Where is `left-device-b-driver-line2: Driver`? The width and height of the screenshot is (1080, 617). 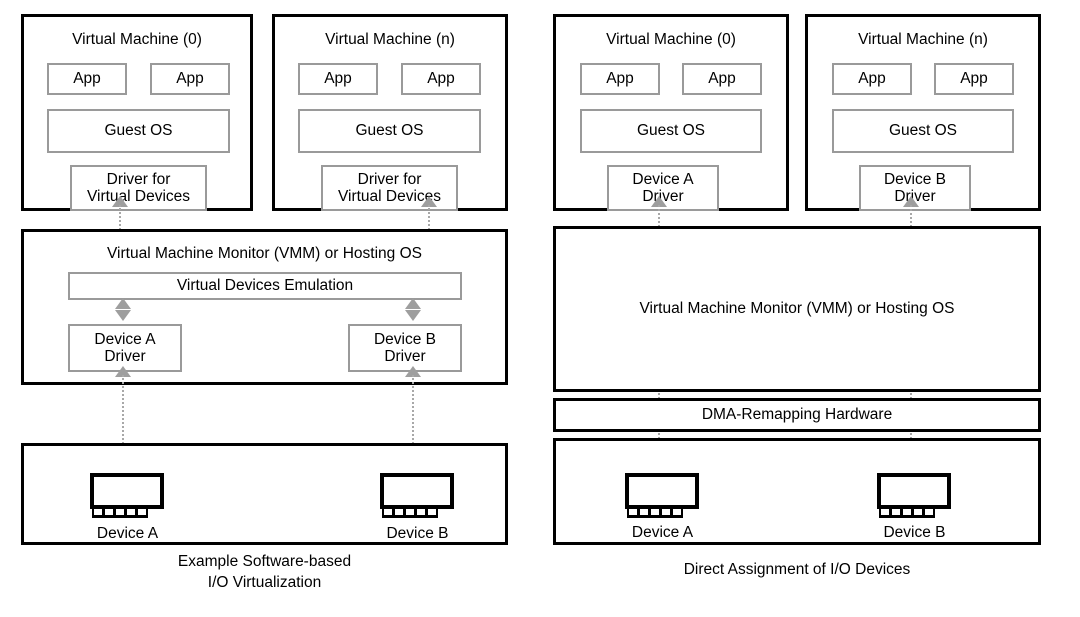 left-device-b-driver-line2: Driver is located at coordinates (405, 356).